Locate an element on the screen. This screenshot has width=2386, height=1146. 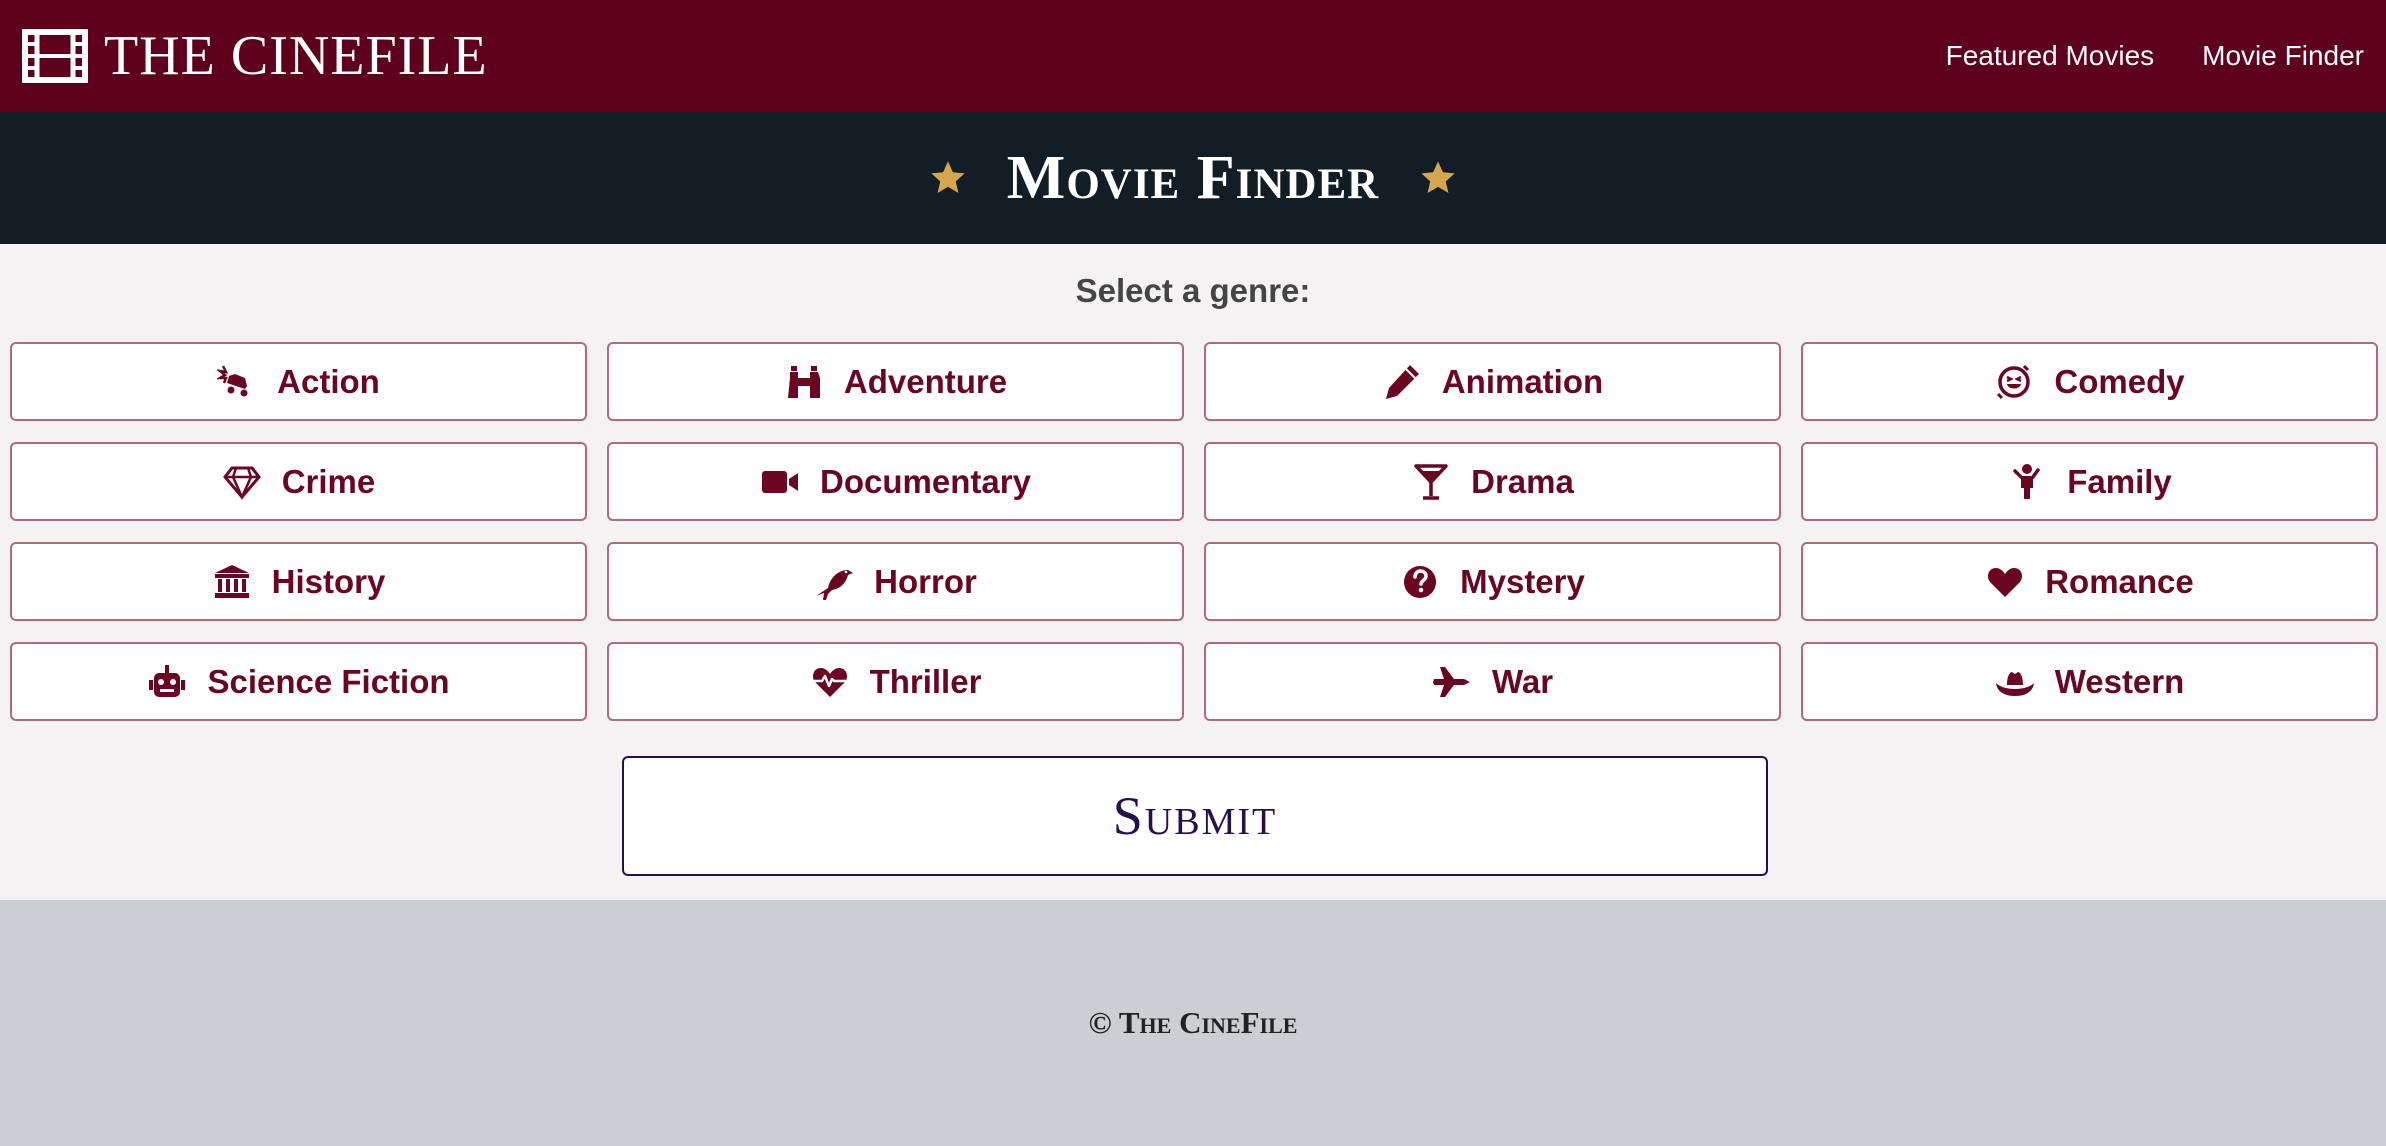
genre-button-western: Western is located at coordinates (2089, 681).